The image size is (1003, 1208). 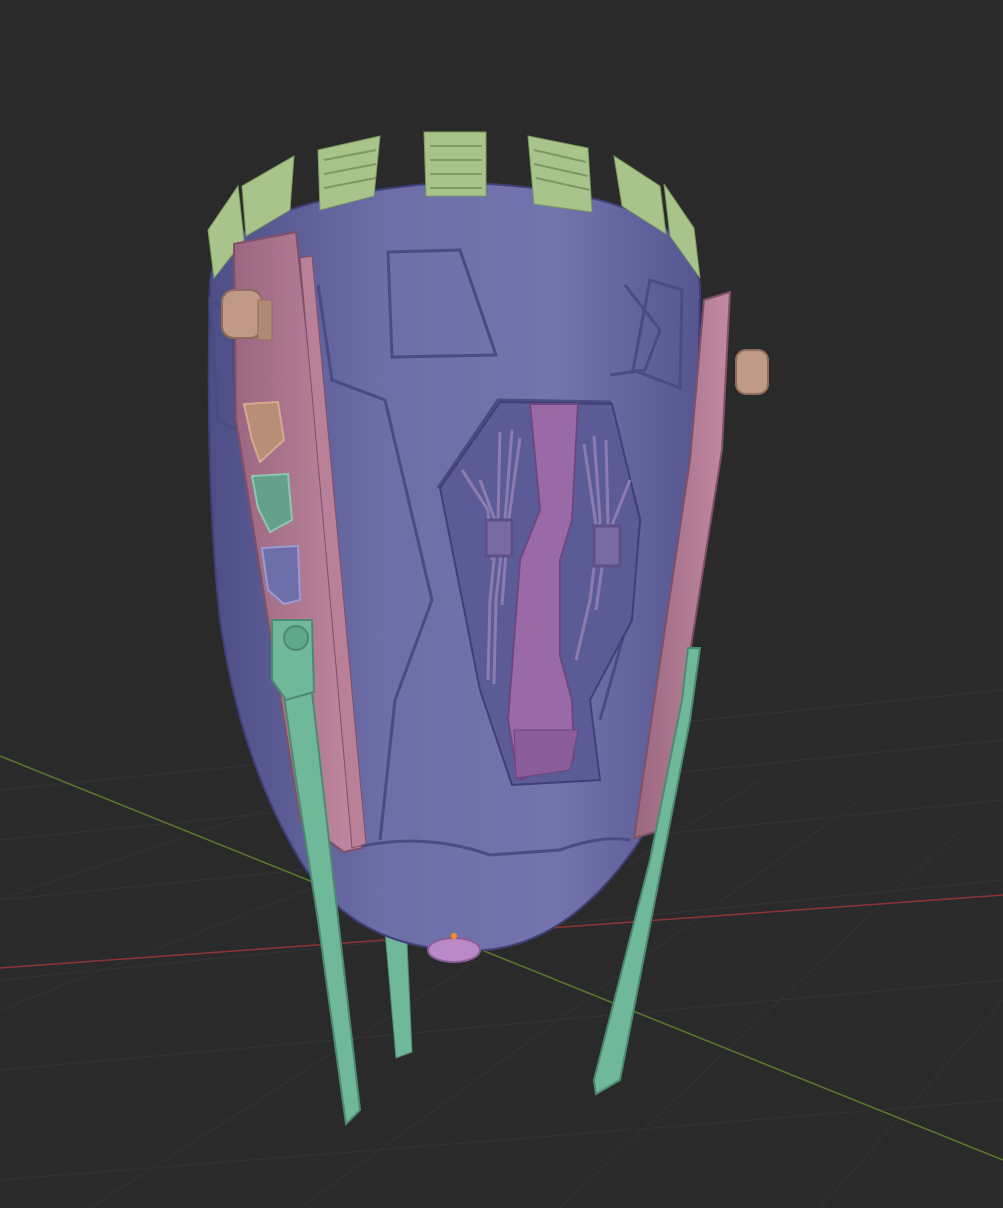 I want to click on origin-point, so click(x=454, y=936).